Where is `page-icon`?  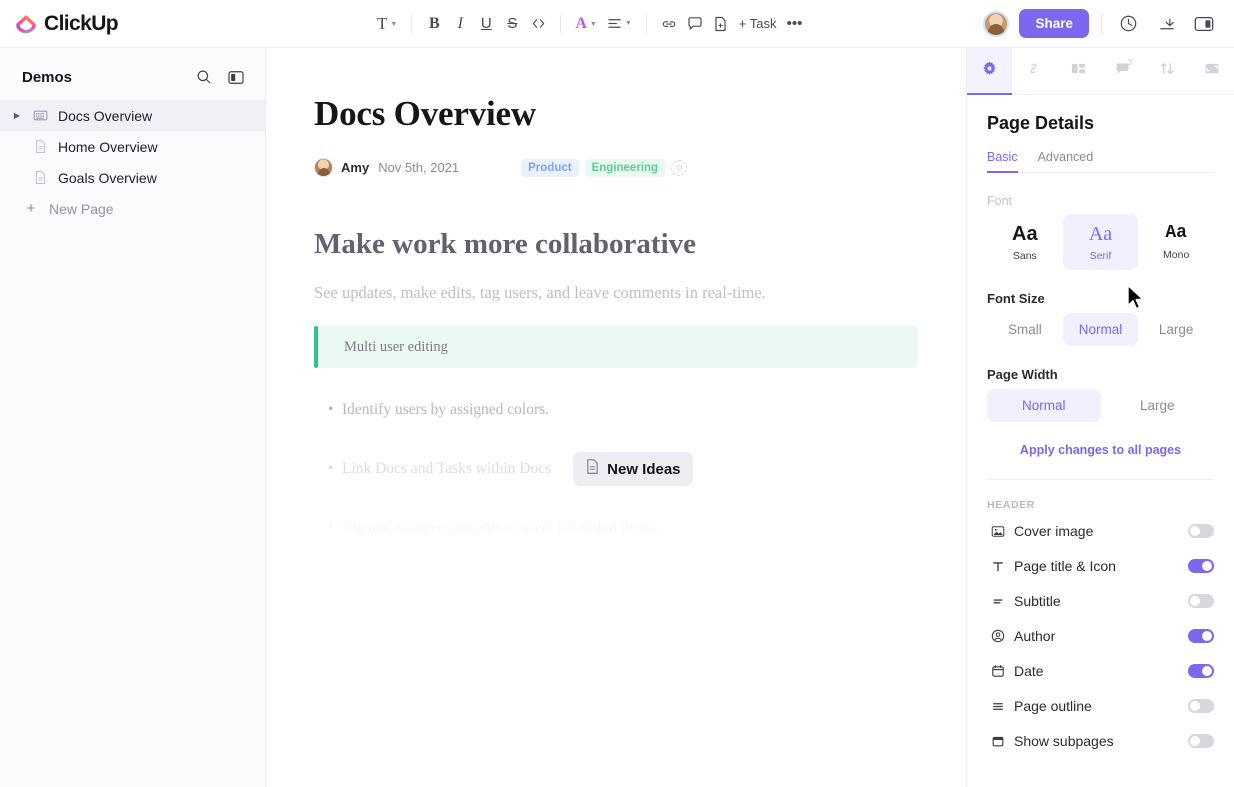
page-icon is located at coordinates (721, 24).